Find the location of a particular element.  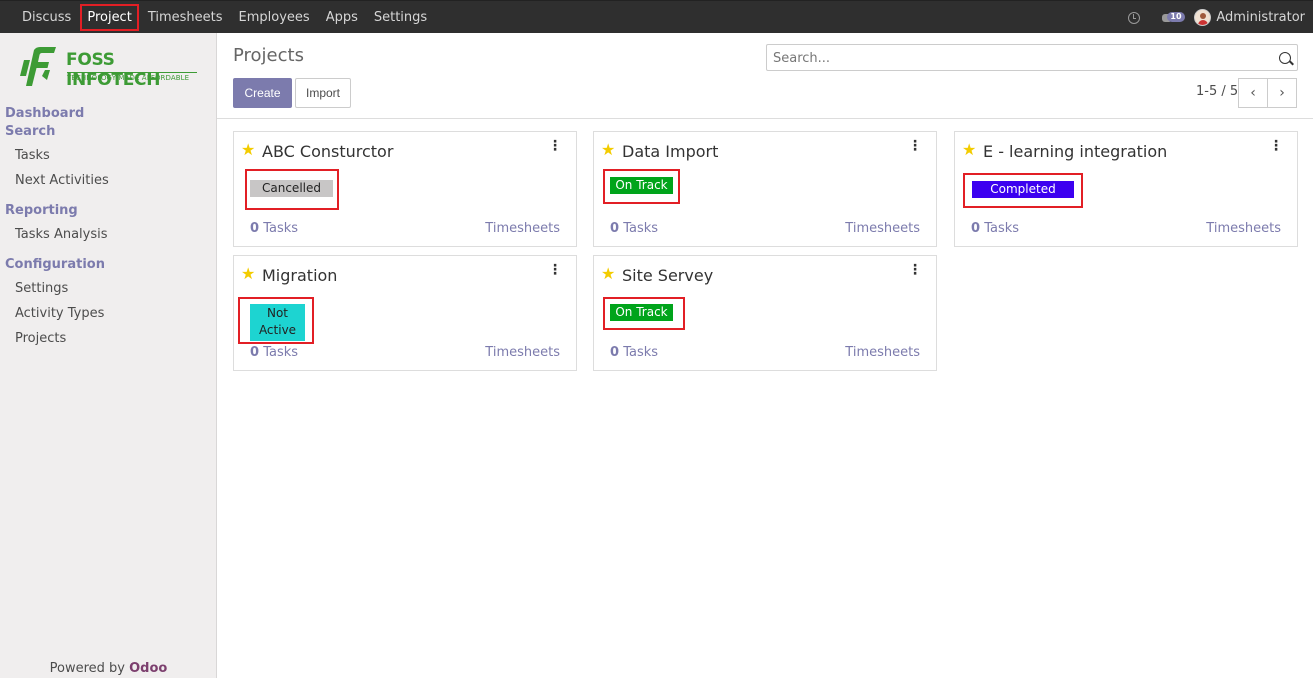

pager-next-button: › is located at coordinates (1282, 93).